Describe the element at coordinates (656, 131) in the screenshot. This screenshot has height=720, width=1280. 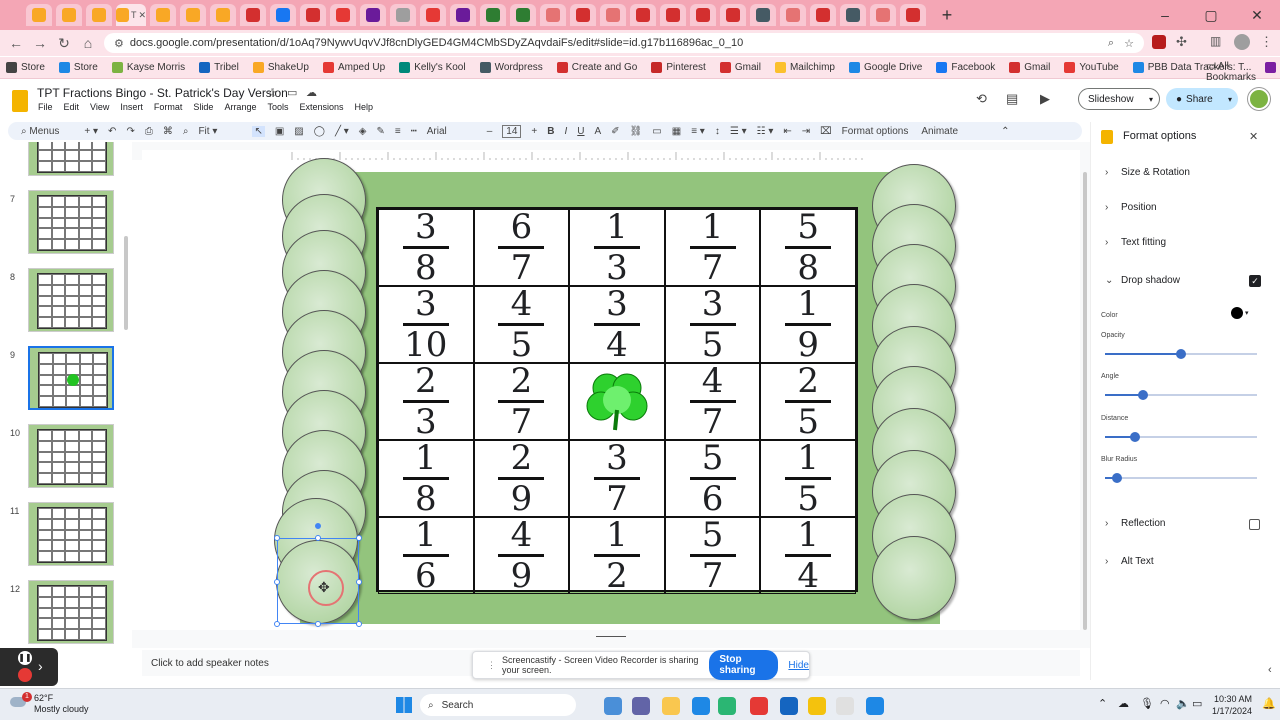
I see `comment-icon: ▭` at that location.